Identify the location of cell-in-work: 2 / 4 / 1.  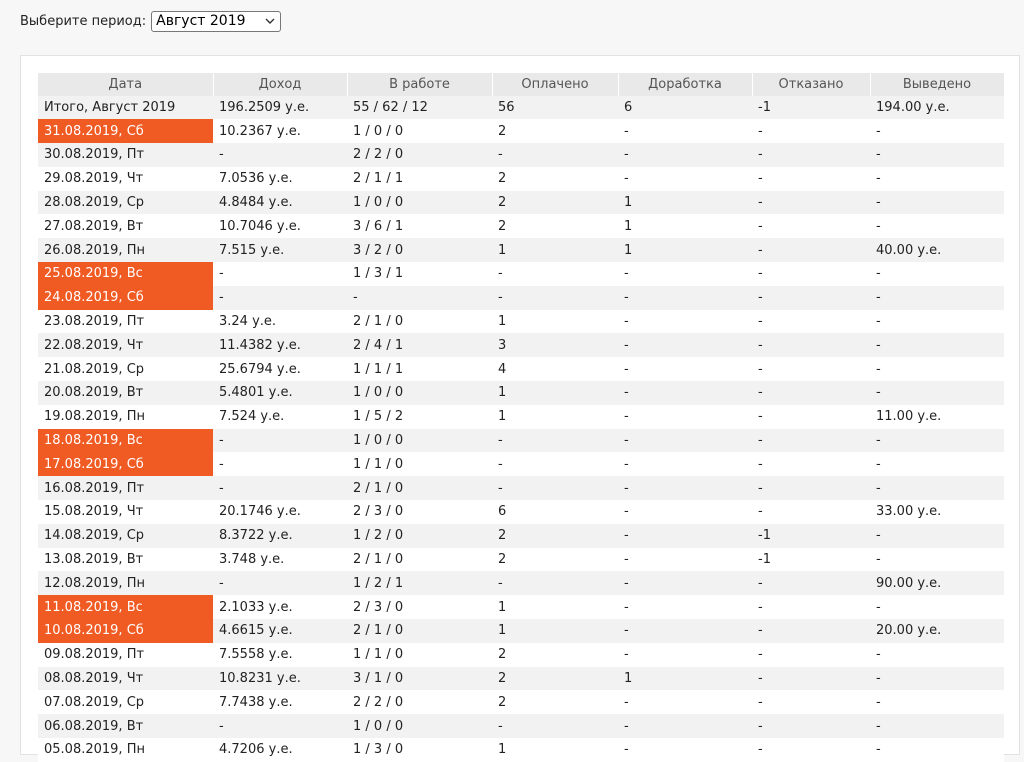
(419, 345).